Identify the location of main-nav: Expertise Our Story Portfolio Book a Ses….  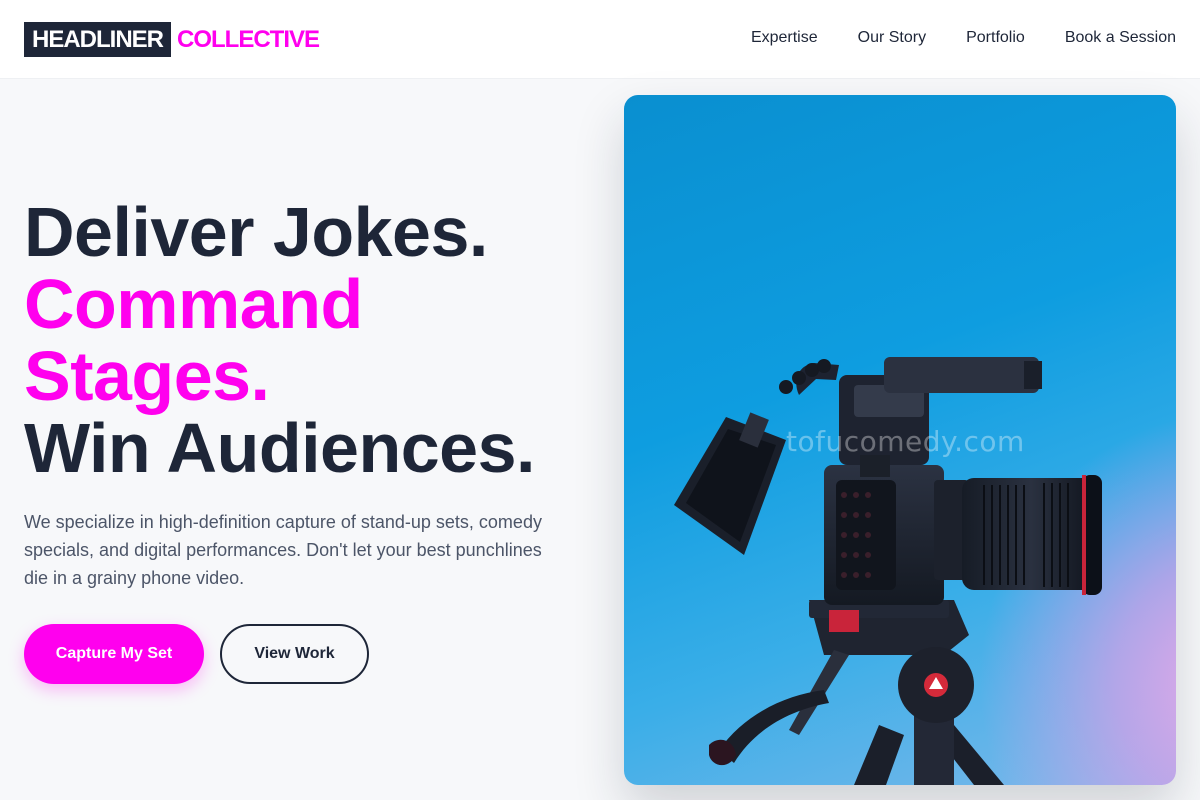
(943, 38).